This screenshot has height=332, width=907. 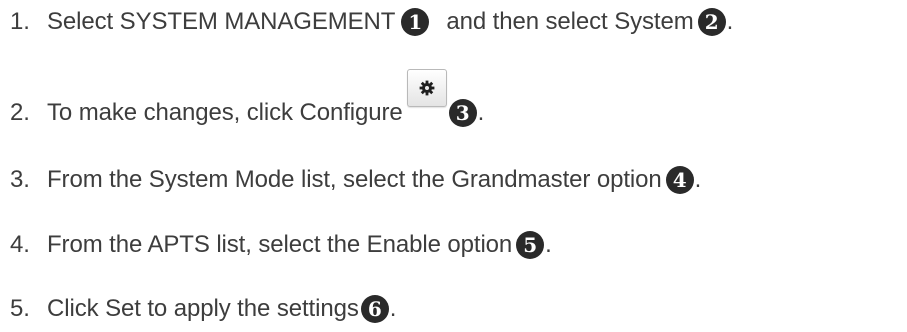 I want to click on configure-button-wrapper, so click(x=427, y=98).